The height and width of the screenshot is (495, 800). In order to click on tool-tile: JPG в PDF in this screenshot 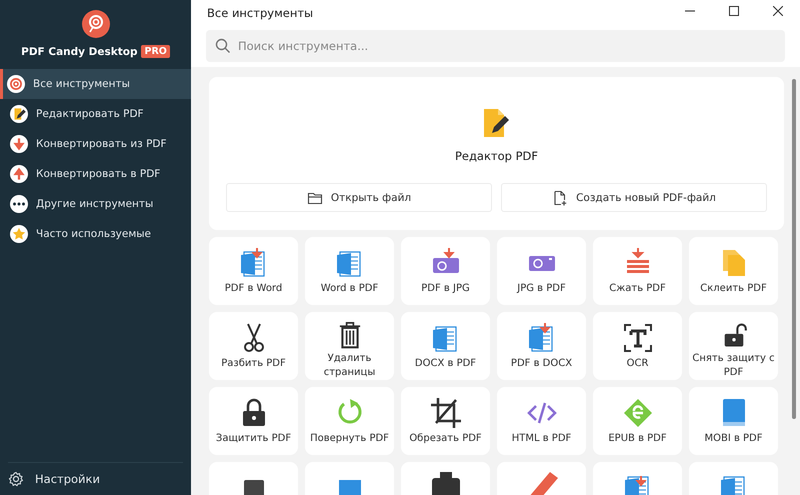, I will do `click(541, 271)`.